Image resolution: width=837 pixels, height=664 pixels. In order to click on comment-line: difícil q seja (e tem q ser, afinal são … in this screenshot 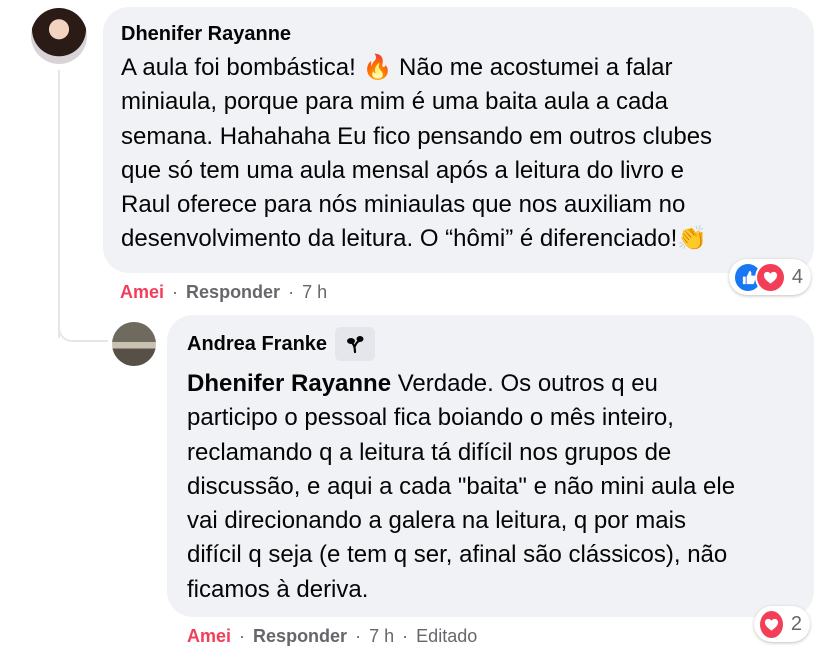, I will do `click(457, 555)`.